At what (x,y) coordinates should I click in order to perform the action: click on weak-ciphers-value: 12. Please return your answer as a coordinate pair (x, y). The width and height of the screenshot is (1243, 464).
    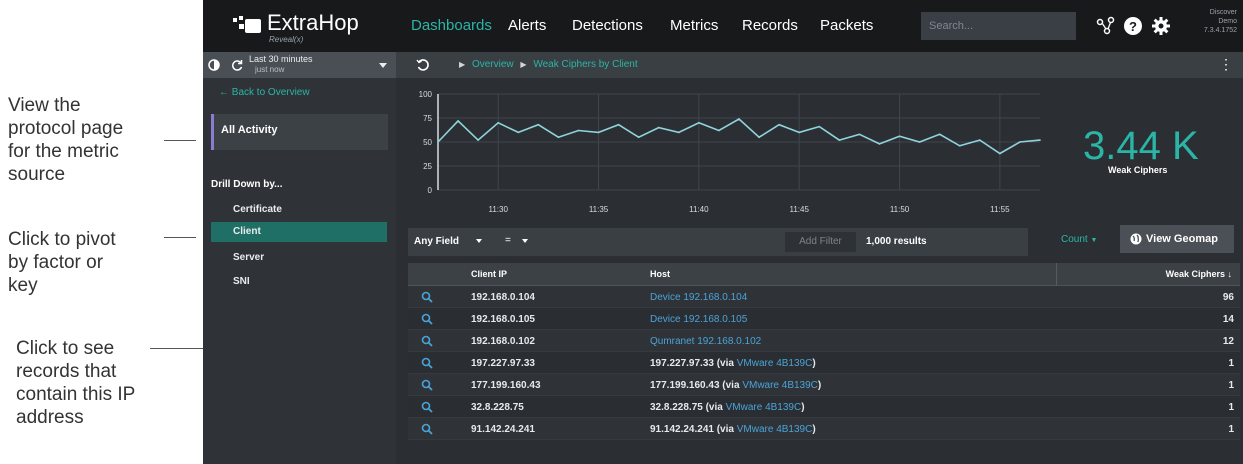
    Looking at the image, I should click on (1228, 341).